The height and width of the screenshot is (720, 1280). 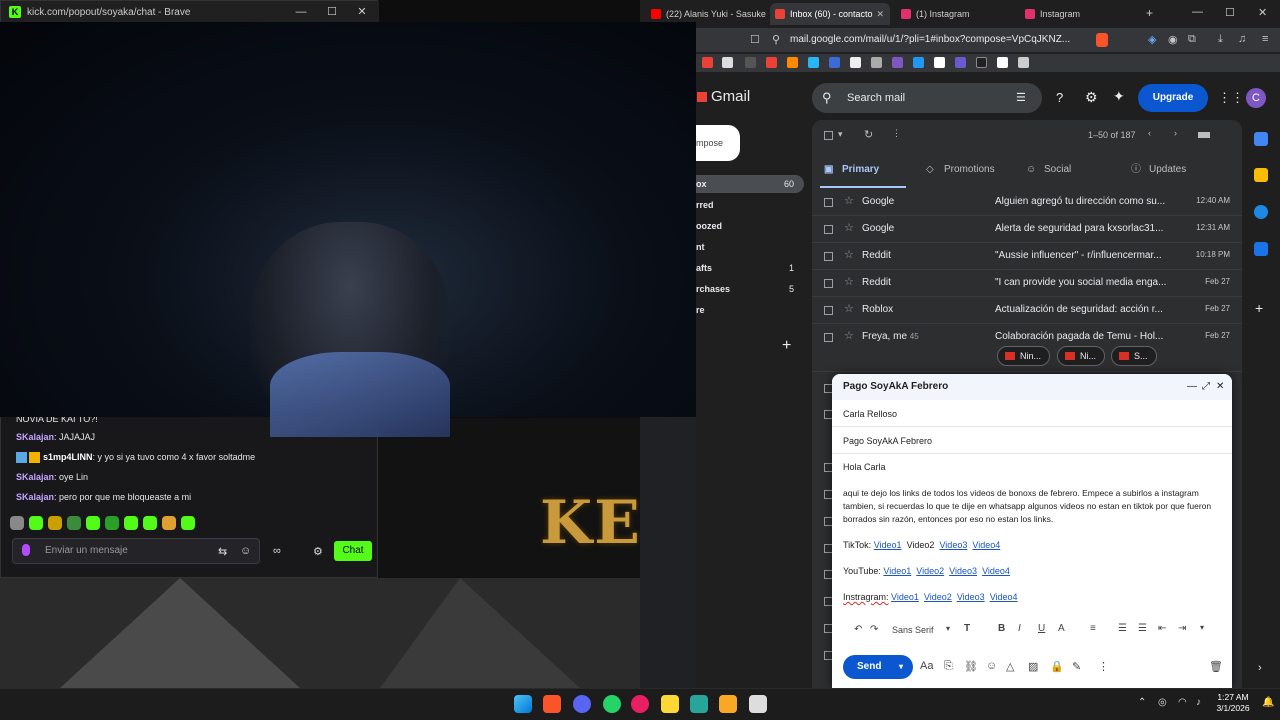 I want to click on close-button: ✕, so click(x=1262, y=12).